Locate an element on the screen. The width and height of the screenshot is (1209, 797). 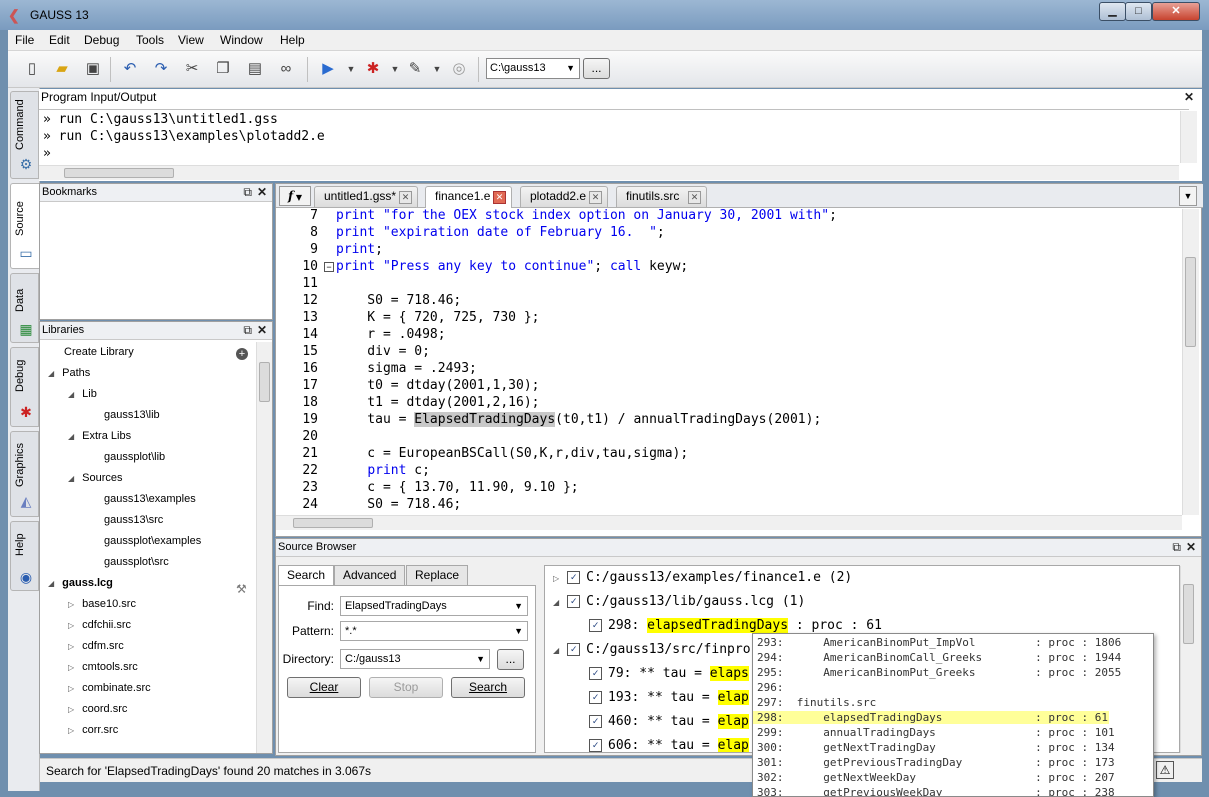
side-tab-source: Source ▭ is located at coordinates (24, 226).